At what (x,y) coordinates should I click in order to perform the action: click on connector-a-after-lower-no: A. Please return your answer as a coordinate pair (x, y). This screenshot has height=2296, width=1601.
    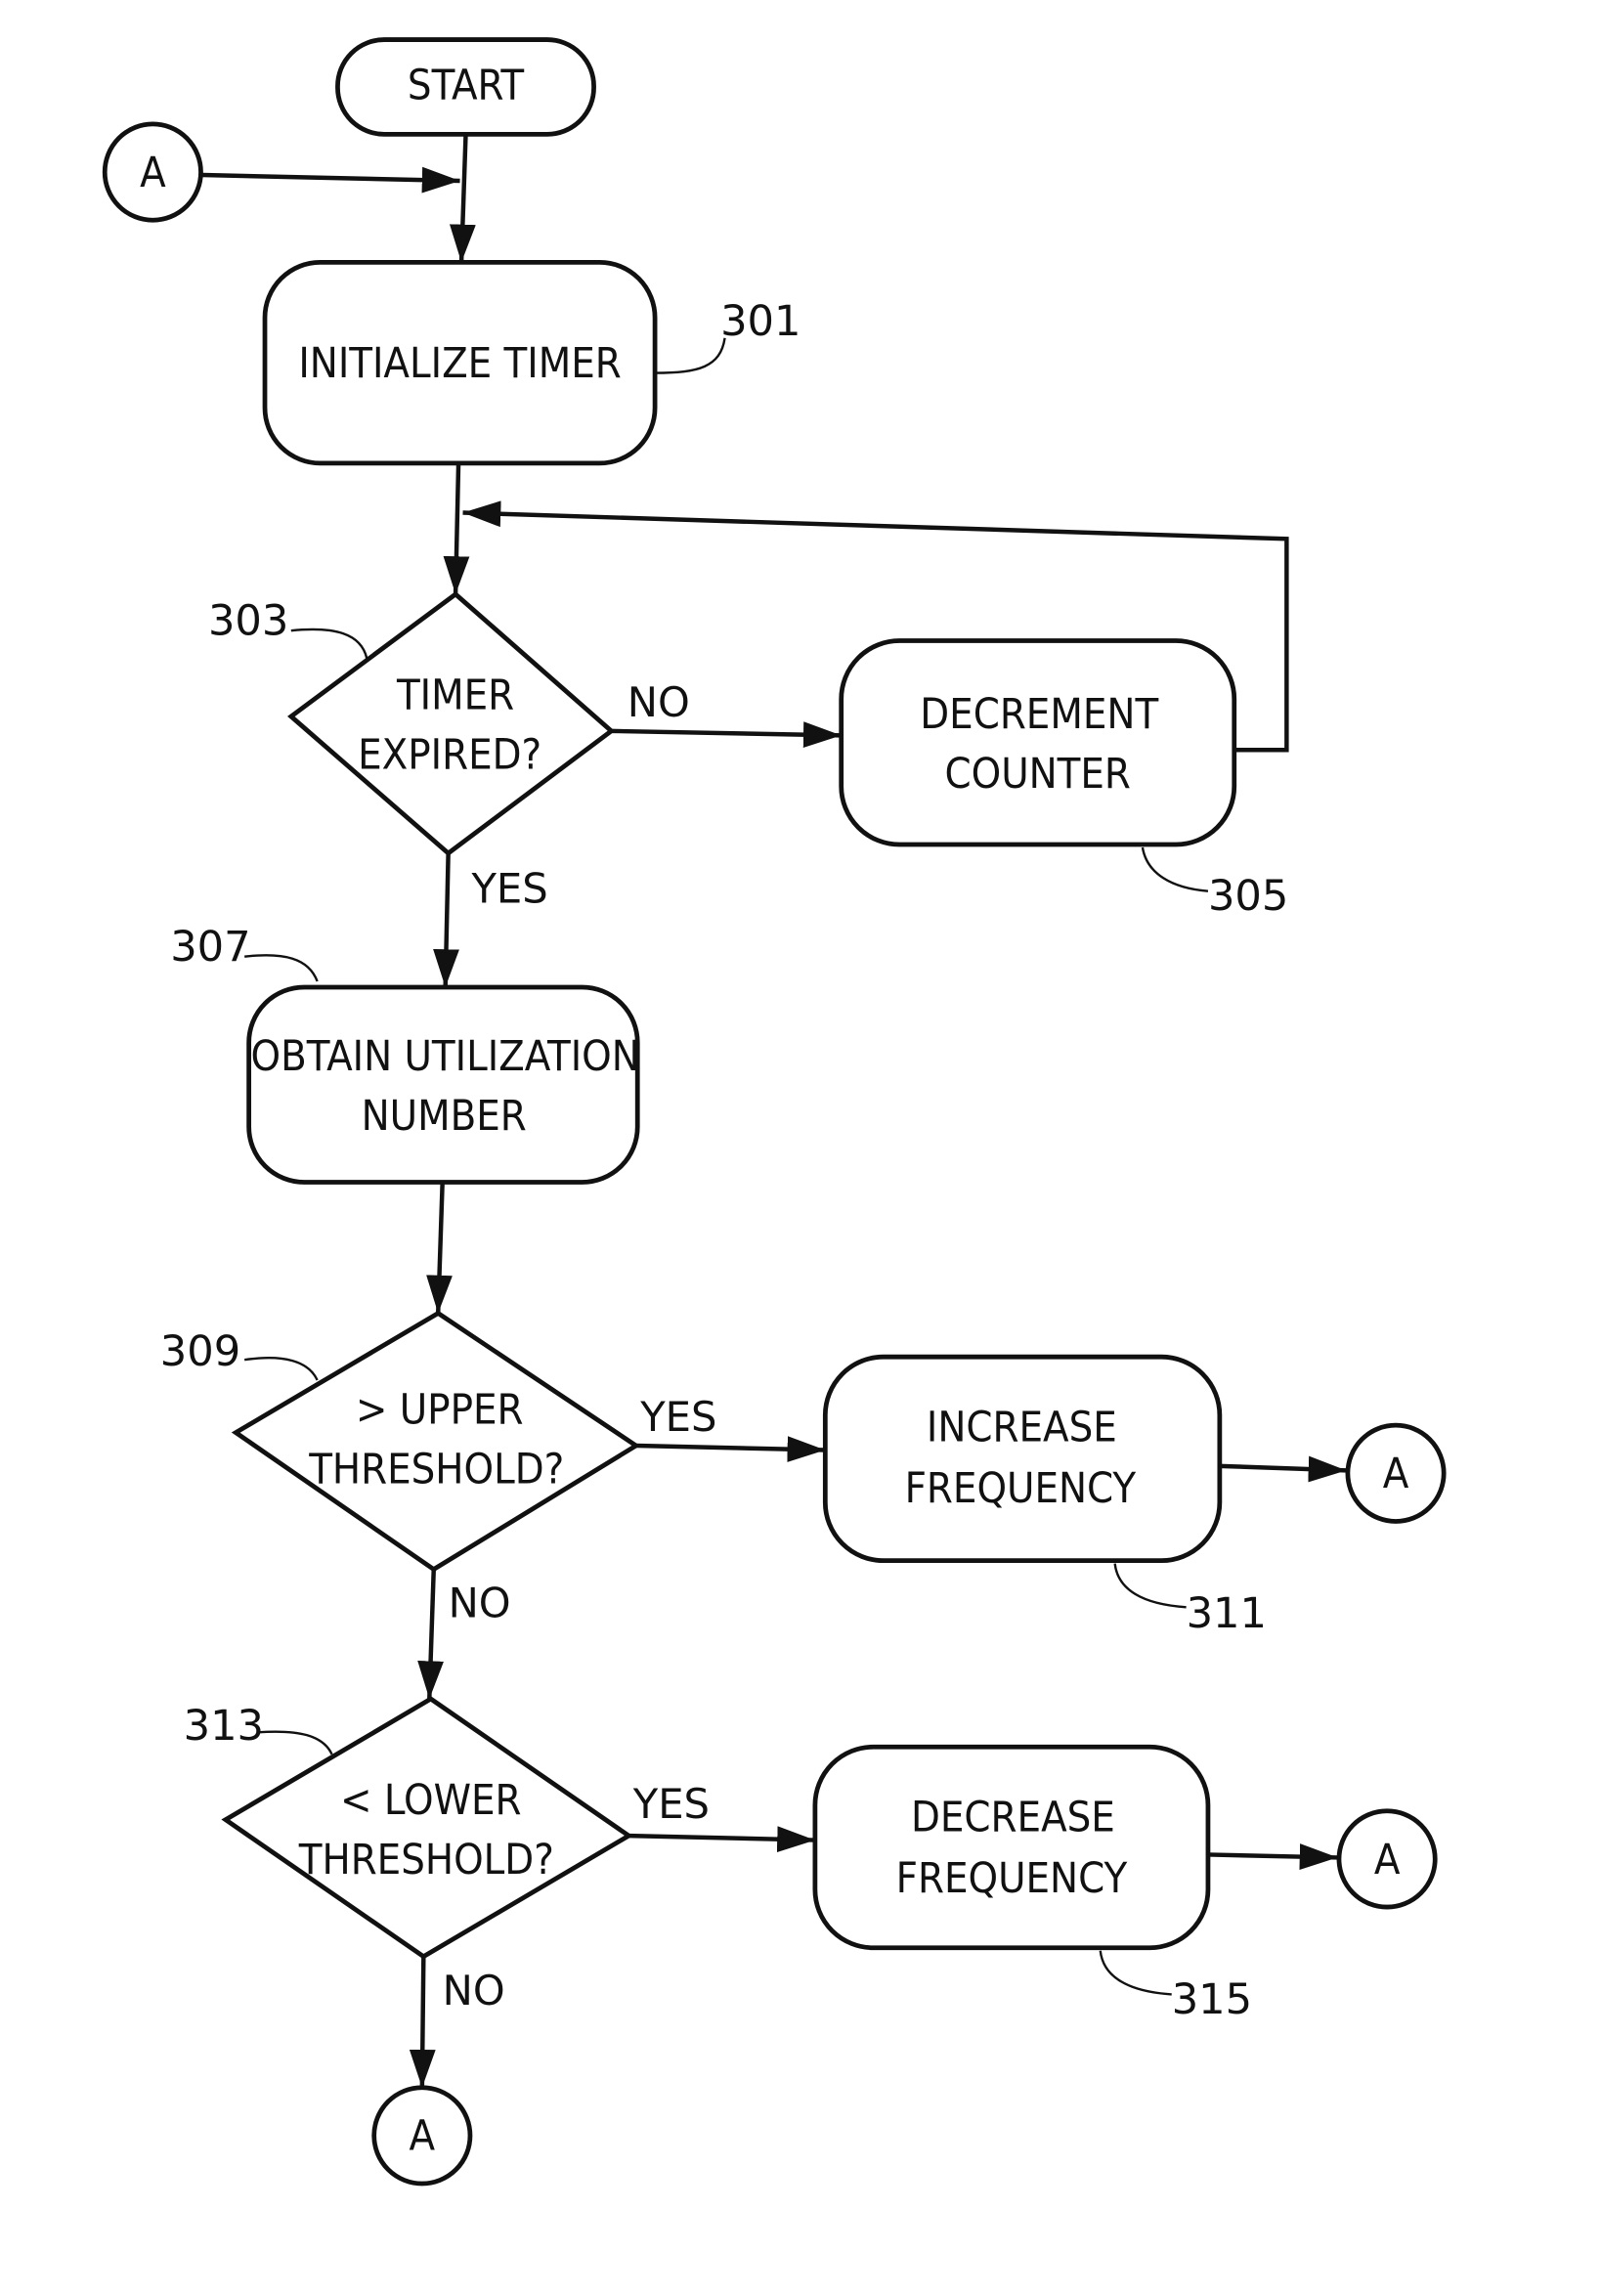
    Looking at the image, I should click on (422, 2136).